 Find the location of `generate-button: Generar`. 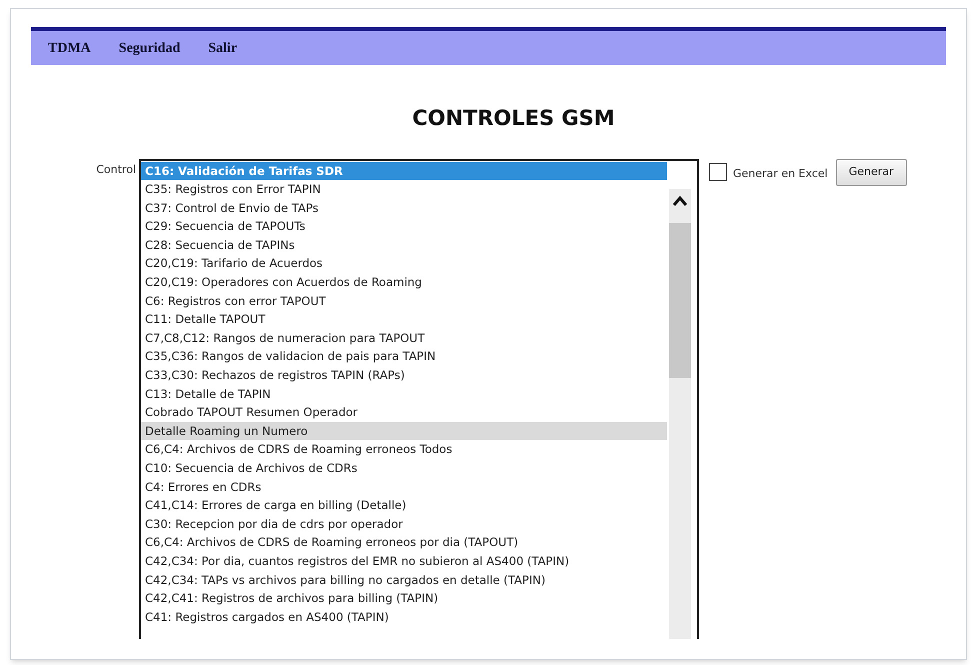

generate-button: Generar is located at coordinates (871, 172).